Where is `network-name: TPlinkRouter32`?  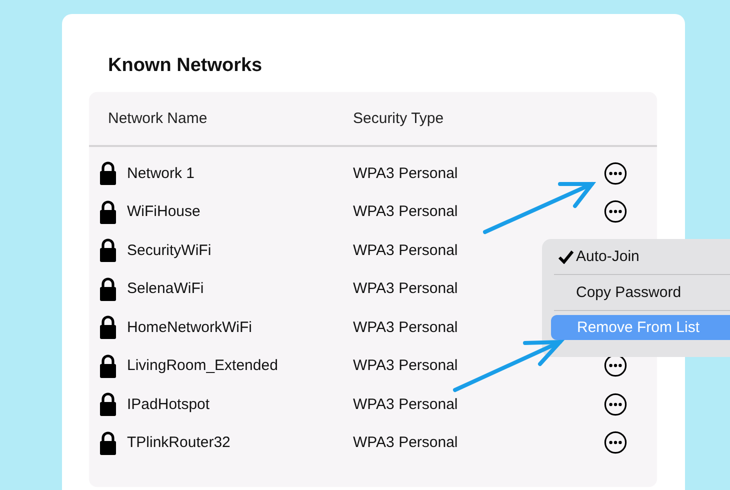
network-name: TPlinkRouter32 is located at coordinates (179, 443).